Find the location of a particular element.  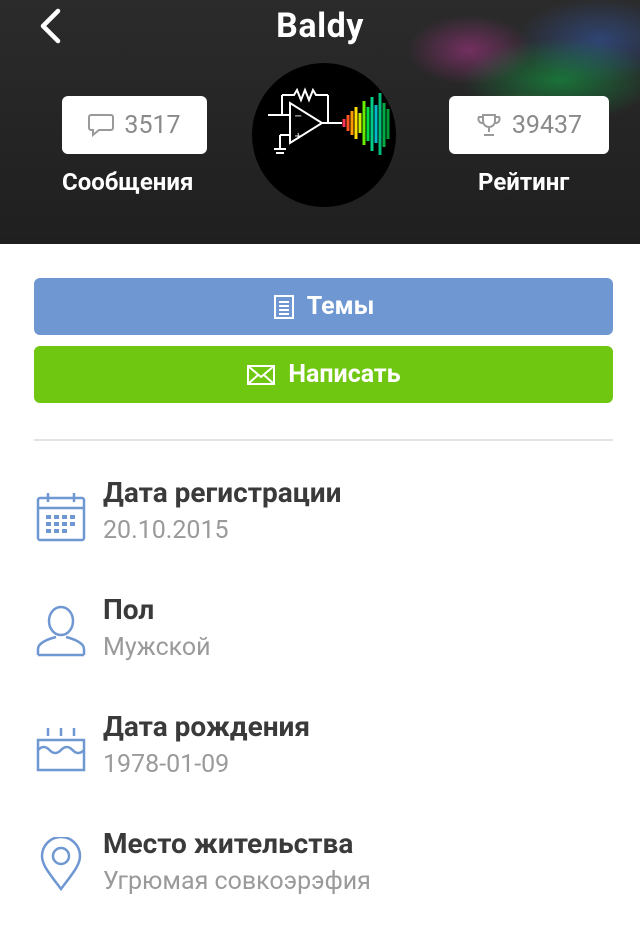

topics-button: Темы is located at coordinates (323, 306).